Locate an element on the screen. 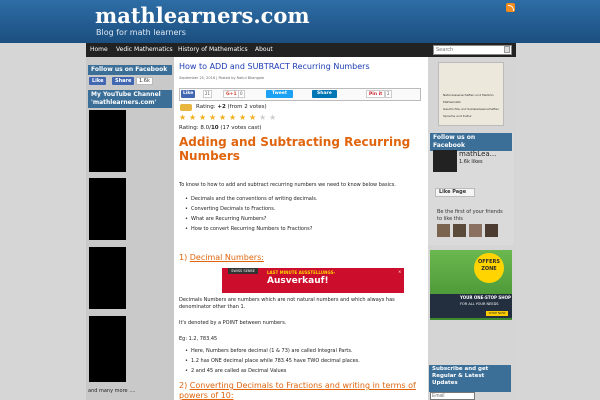  list-item: What are Recurring Numbers? is located at coordinates (225, 219).